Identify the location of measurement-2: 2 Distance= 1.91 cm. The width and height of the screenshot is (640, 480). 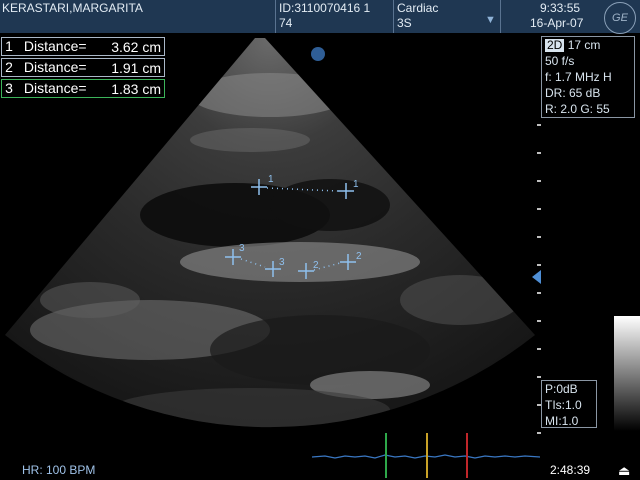
(83, 67).